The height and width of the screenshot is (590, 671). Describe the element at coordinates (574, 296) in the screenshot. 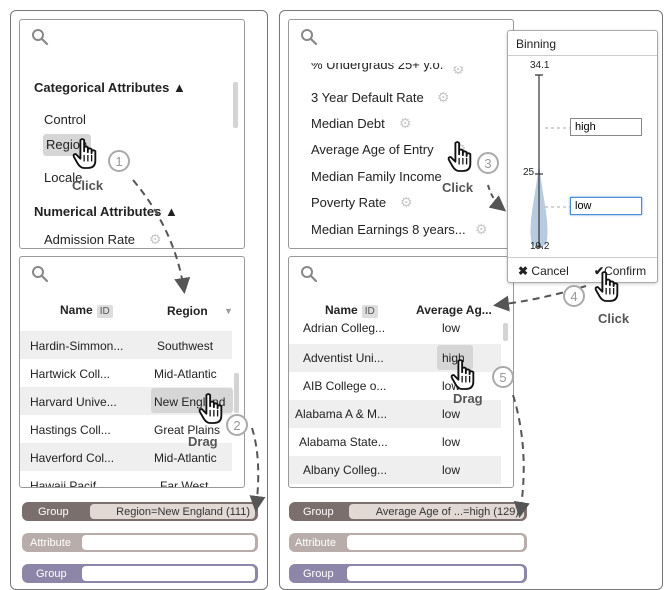

I see `step-marker-4: 4` at that location.